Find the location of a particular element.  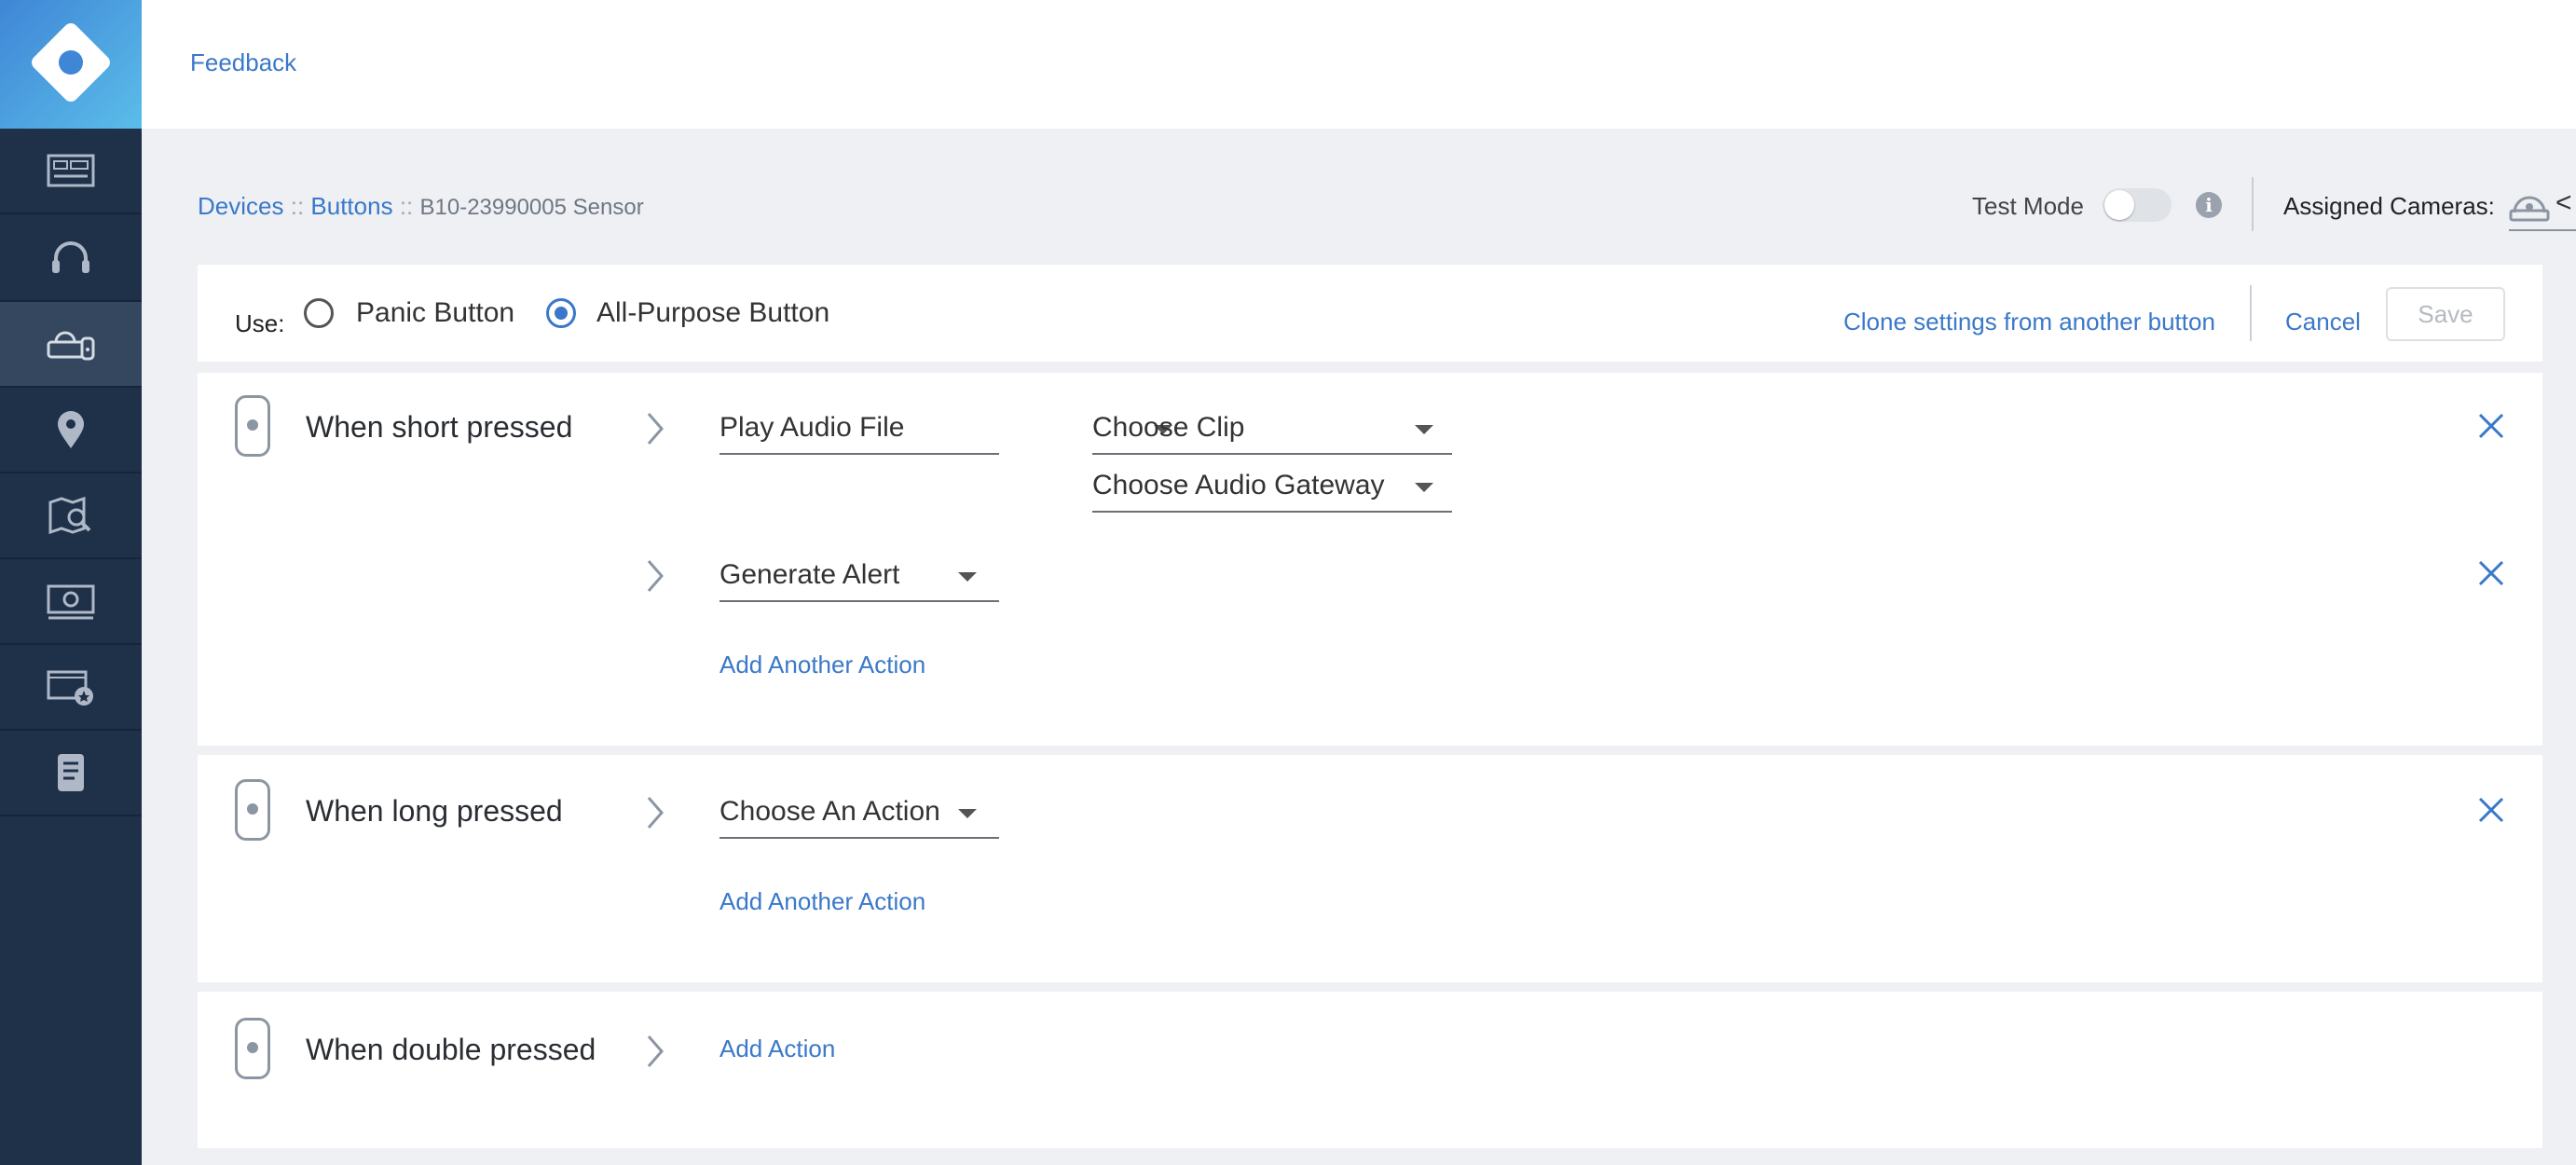

cameras-dropdown: < is located at coordinates (2563, 203).